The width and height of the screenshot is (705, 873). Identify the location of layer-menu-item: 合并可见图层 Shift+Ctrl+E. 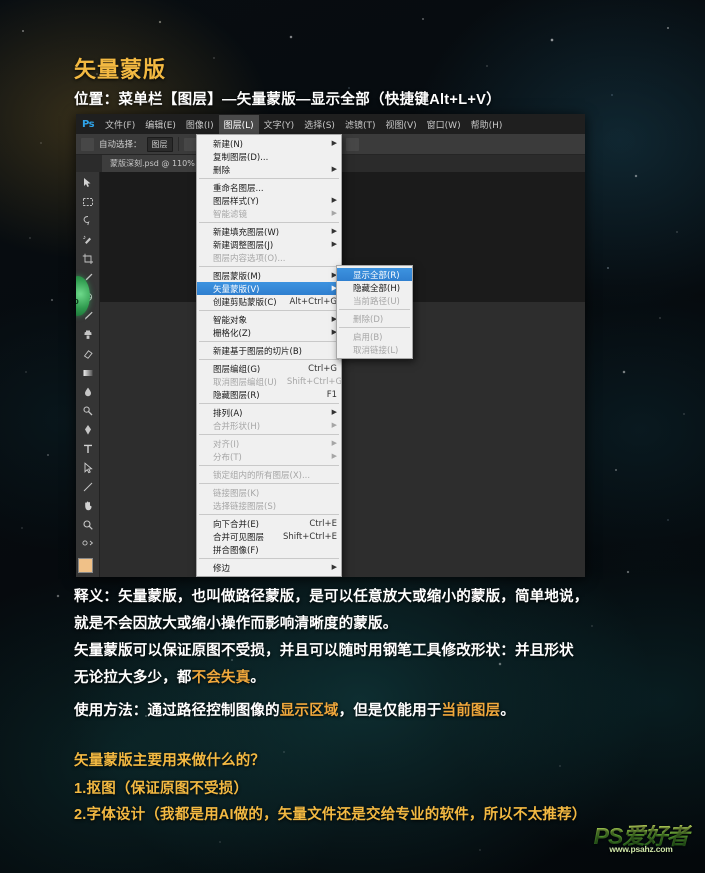
(269, 536).